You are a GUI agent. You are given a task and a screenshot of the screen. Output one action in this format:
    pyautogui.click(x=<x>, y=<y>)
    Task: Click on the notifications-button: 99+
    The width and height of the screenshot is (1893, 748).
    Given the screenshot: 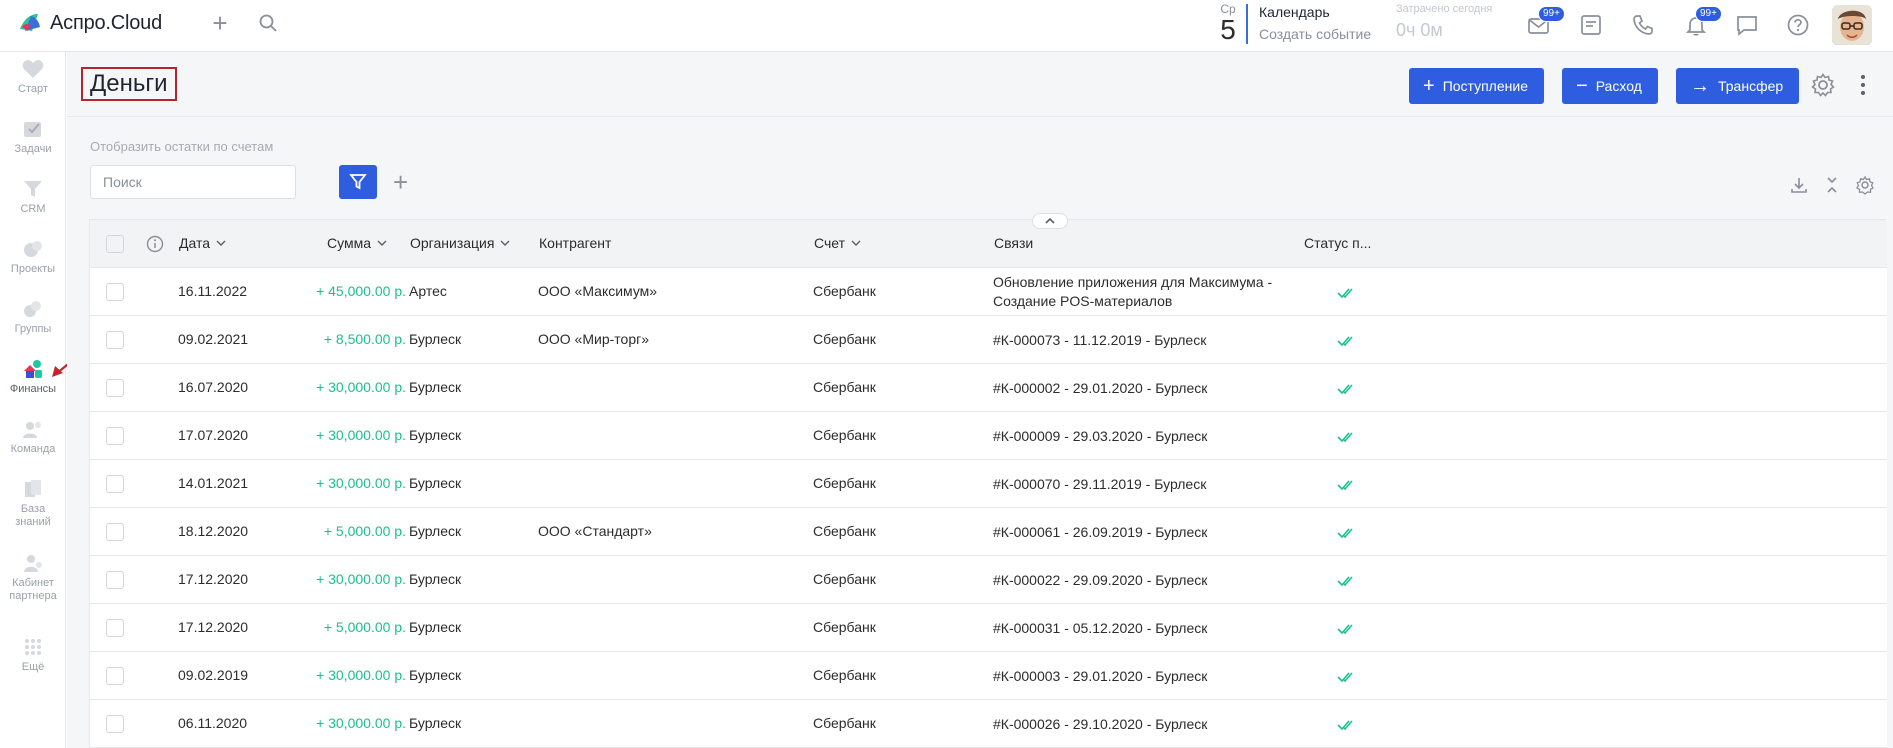 What is the action you would take?
    pyautogui.click(x=1702, y=22)
    